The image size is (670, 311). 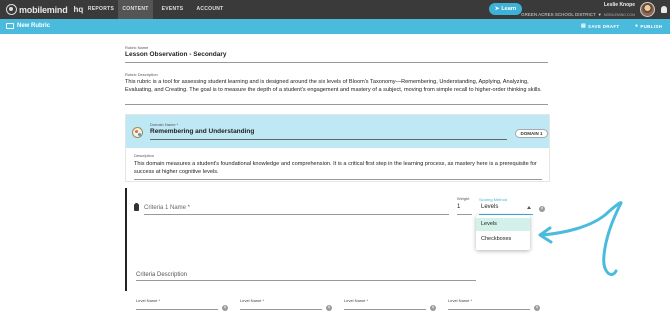 What do you see at coordinates (664, 9) in the screenshot?
I see `notification-icon` at bounding box center [664, 9].